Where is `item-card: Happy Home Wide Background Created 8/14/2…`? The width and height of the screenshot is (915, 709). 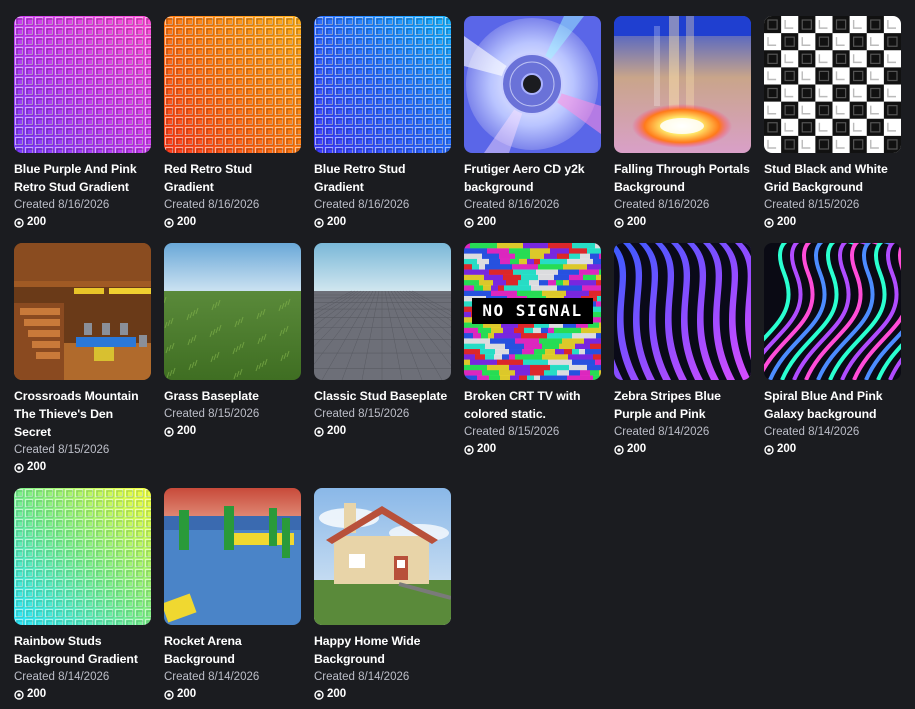 item-card: Happy Home Wide Background Created 8/14/2… is located at coordinates (382, 595).